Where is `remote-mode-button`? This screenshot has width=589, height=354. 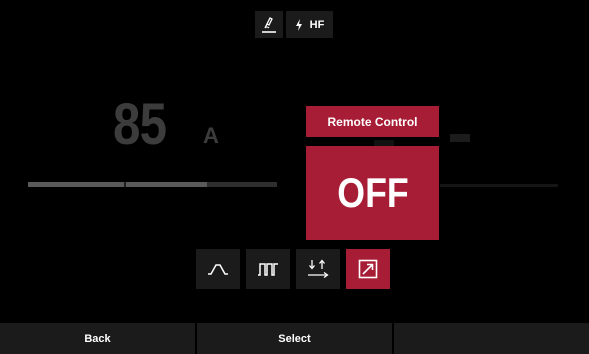 remote-mode-button is located at coordinates (368, 269).